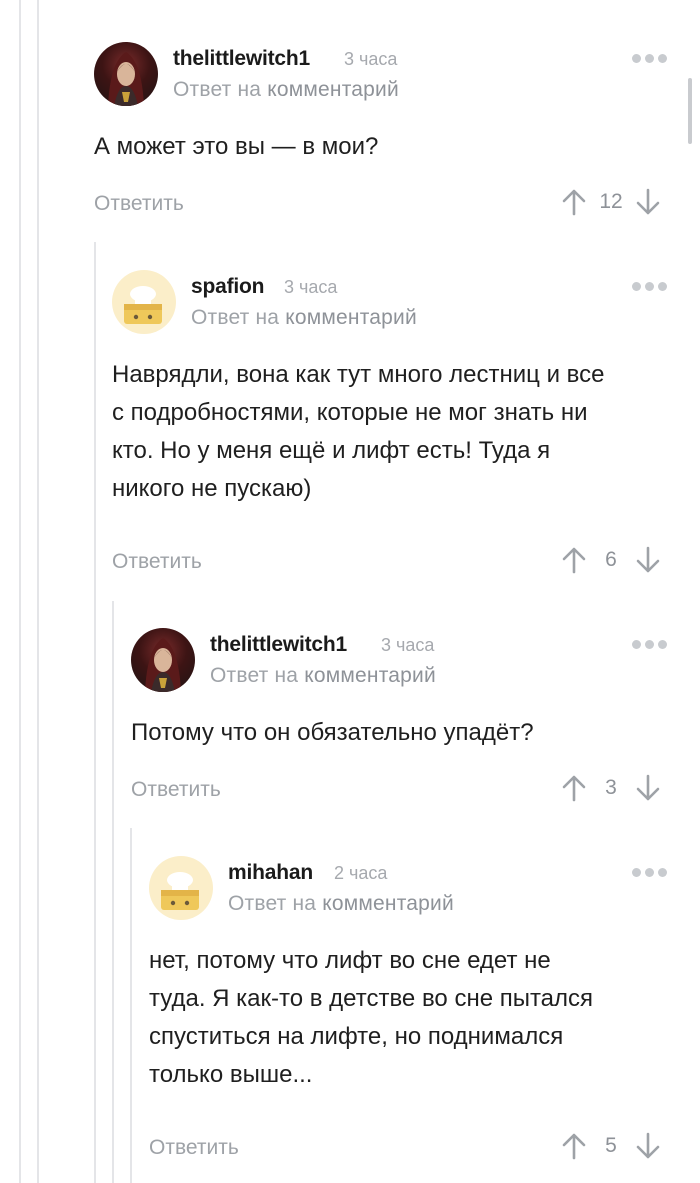 This screenshot has height=1183, width=700. Describe the element at coordinates (227, 287) in the screenshot. I see `username: spafion` at that location.